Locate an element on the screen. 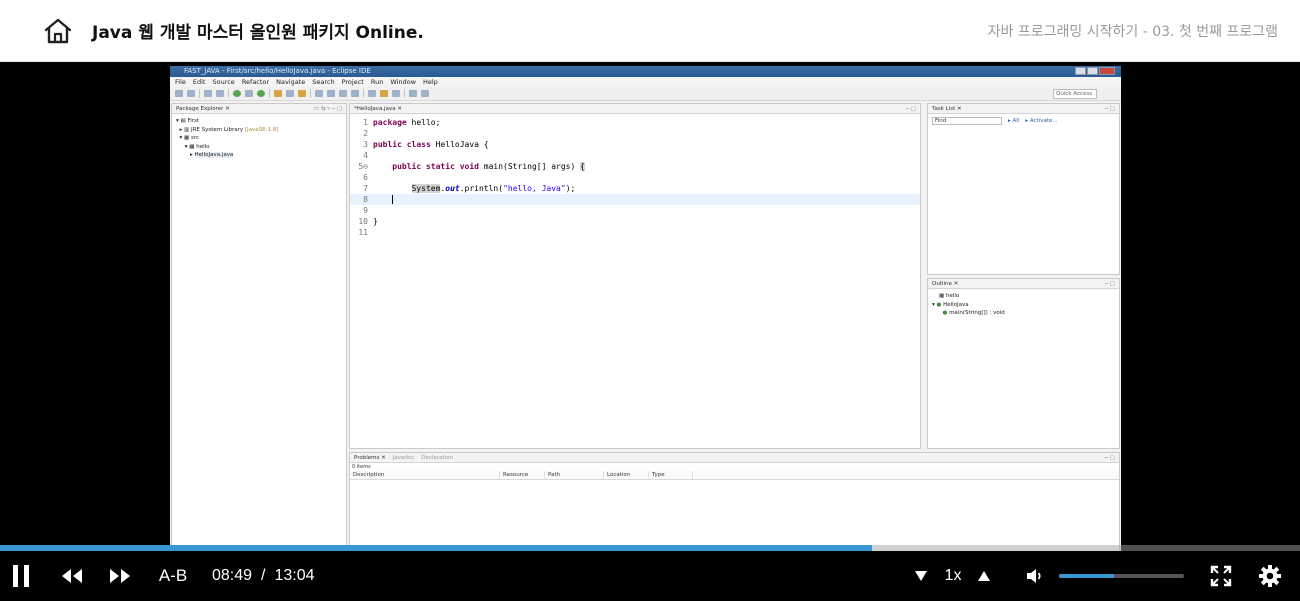  volume-button is located at coordinates (1034, 576).